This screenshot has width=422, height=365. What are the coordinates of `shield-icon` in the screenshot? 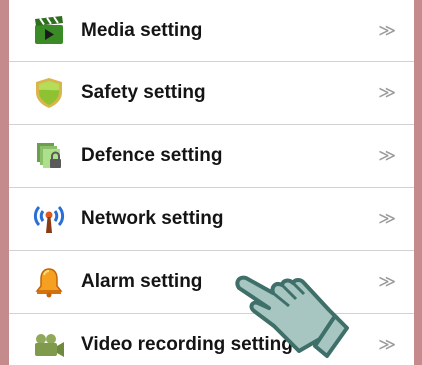 It's located at (49, 93).